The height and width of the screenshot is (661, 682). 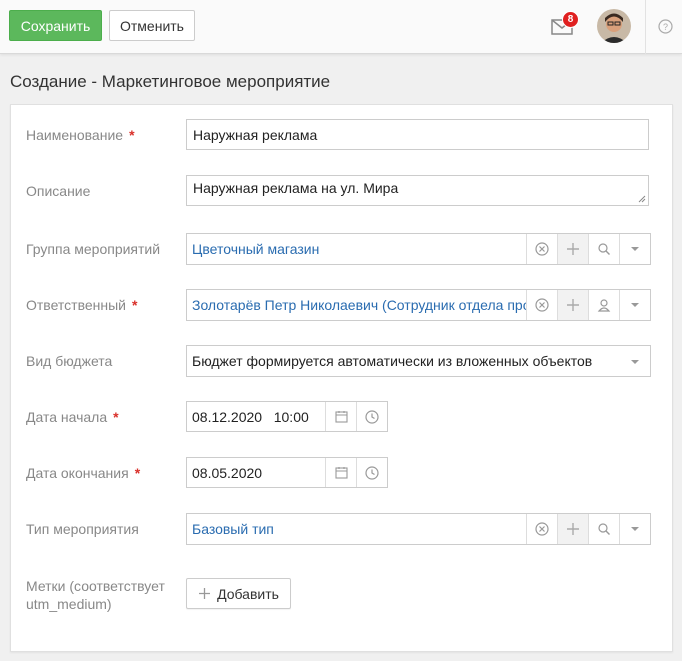 What do you see at coordinates (152, 25) in the screenshot?
I see `cancel-button: Отменить` at bounding box center [152, 25].